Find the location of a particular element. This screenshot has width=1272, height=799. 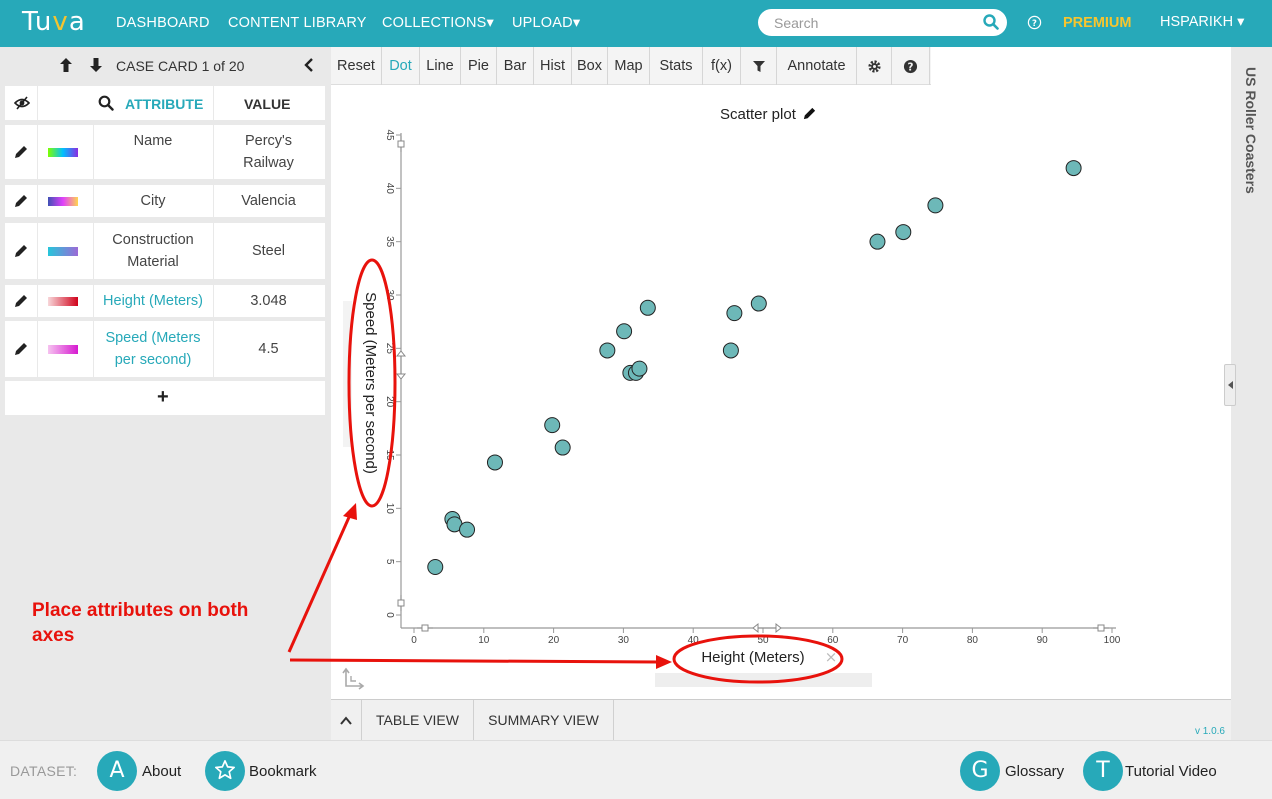

remove-x-attribute-icon: × is located at coordinates (831, 657).